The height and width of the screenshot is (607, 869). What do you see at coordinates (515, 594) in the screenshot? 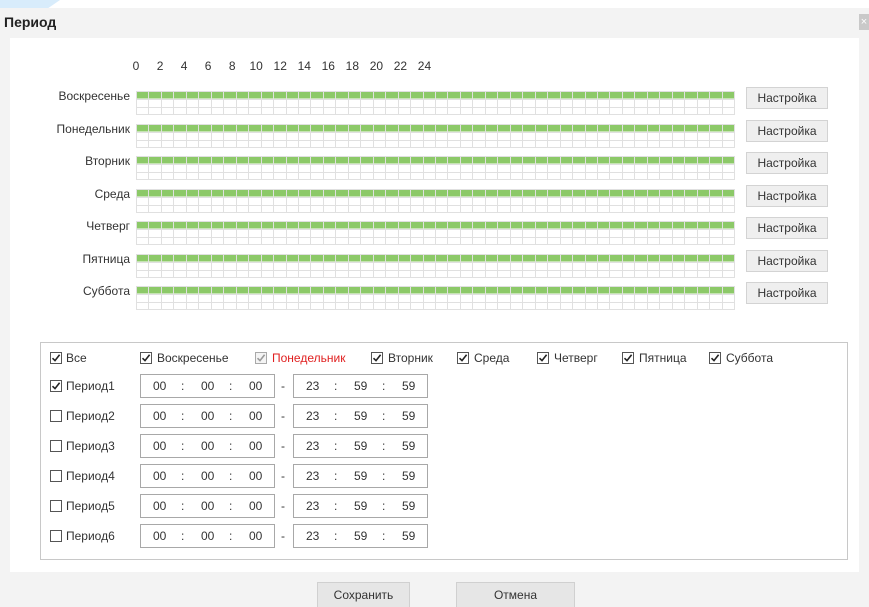
I see `cancel-button: Отмена` at bounding box center [515, 594].